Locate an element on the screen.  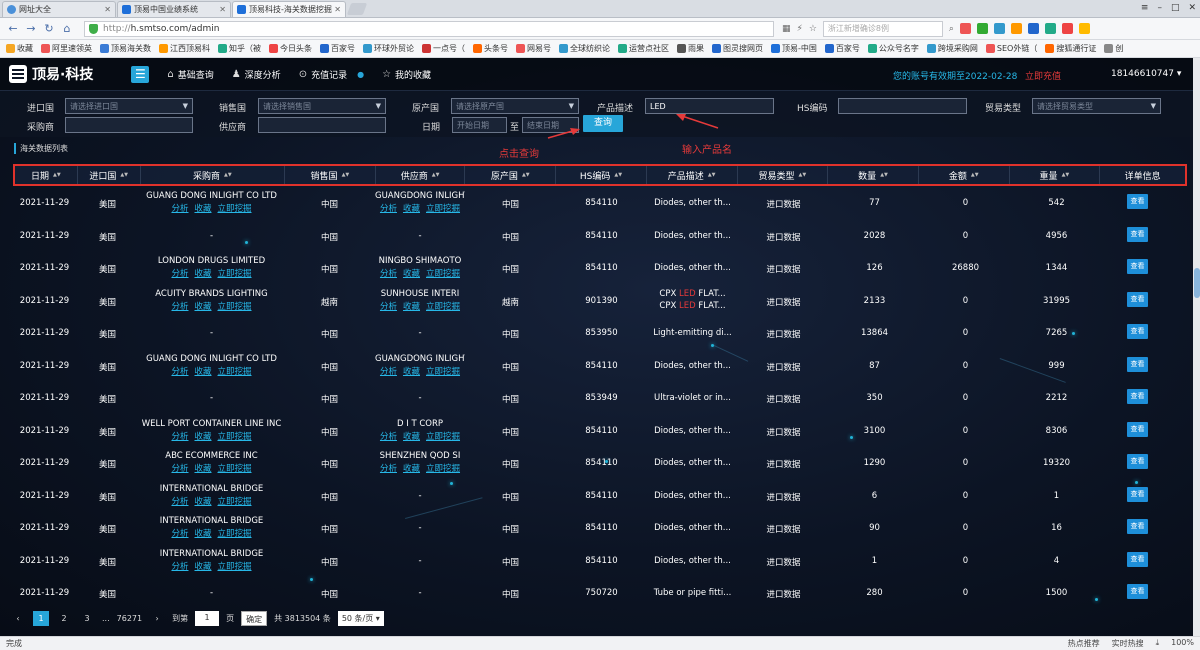
bookmark-item: 创 is located at coordinates (1113, 48).